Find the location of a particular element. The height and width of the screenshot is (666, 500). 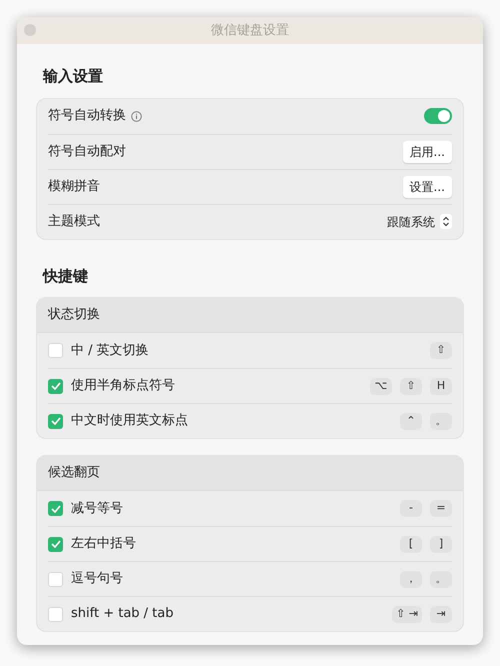

key-cap: - is located at coordinates (411, 508).